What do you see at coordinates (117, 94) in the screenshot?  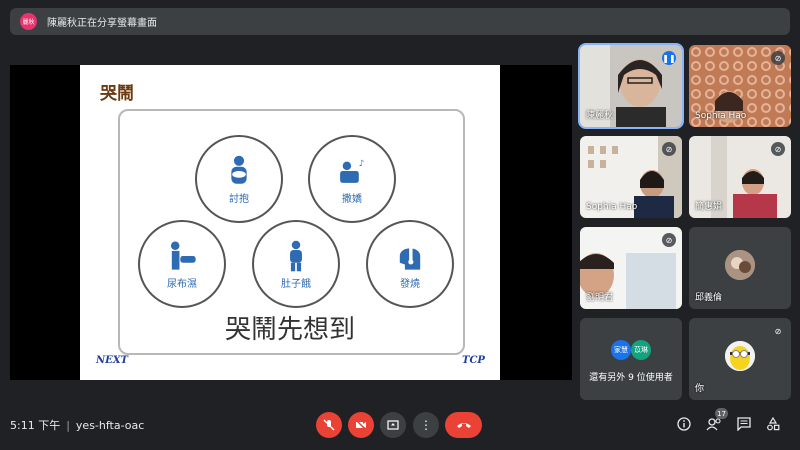 I see `slide-title: 哭鬧` at bounding box center [117, 94].